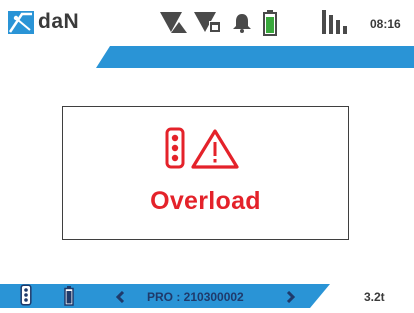  What do you see at coordinates (385, 24) in the screenshot?
I see `clock: 08:16` at bounding box center [385, 24].